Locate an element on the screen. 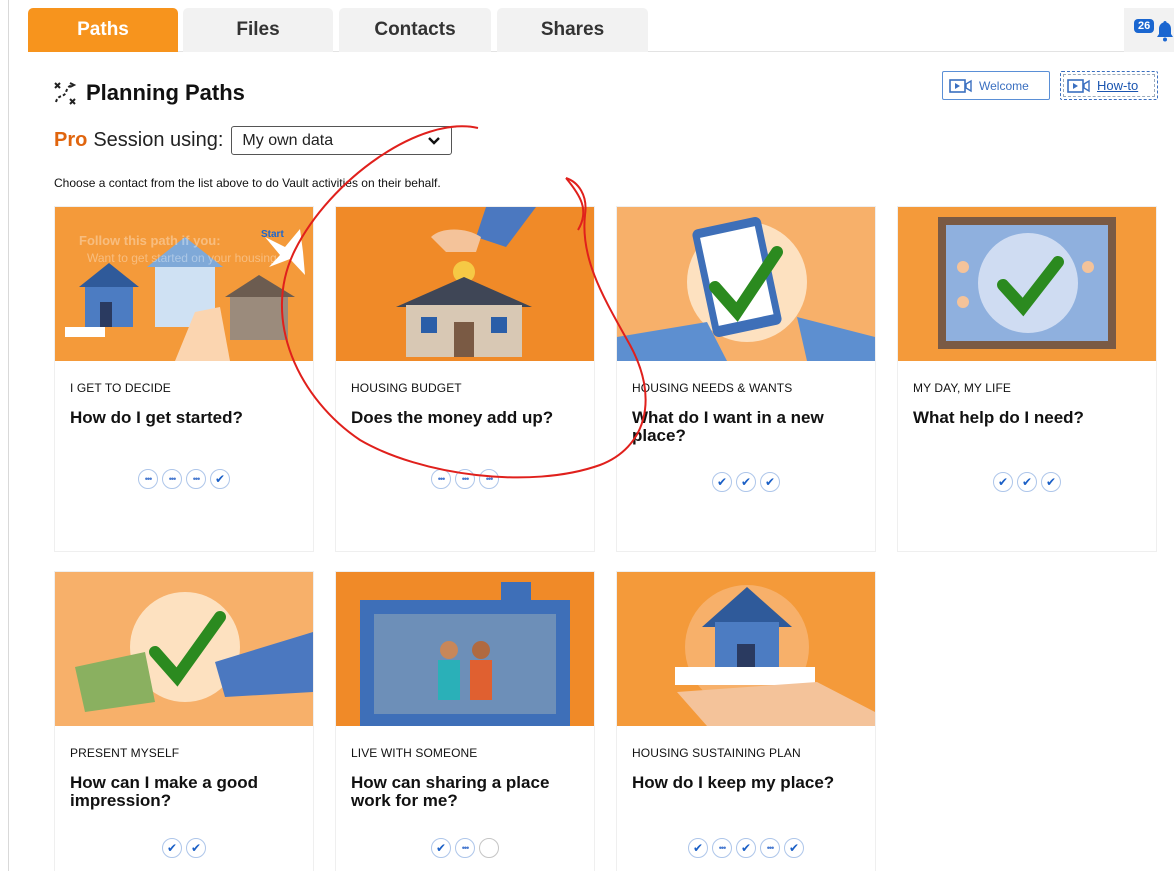  card-question: What do I want in a new place? is located at coordinates (728, 426).